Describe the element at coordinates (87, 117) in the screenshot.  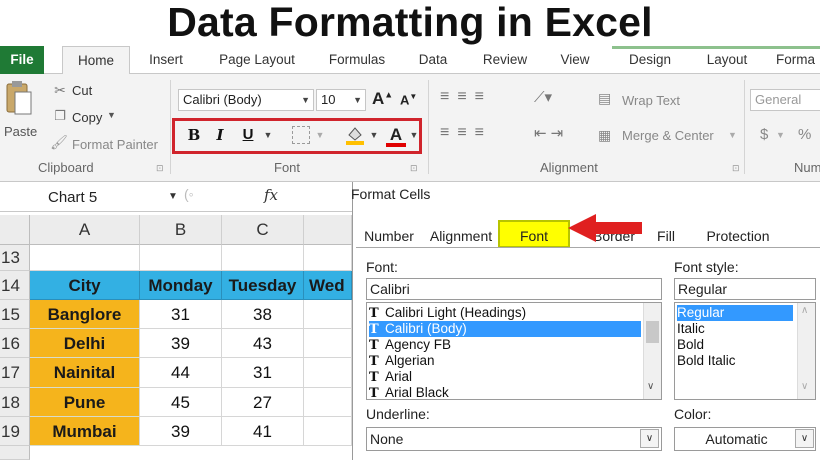
I see `copy-button: Copy` at that location.